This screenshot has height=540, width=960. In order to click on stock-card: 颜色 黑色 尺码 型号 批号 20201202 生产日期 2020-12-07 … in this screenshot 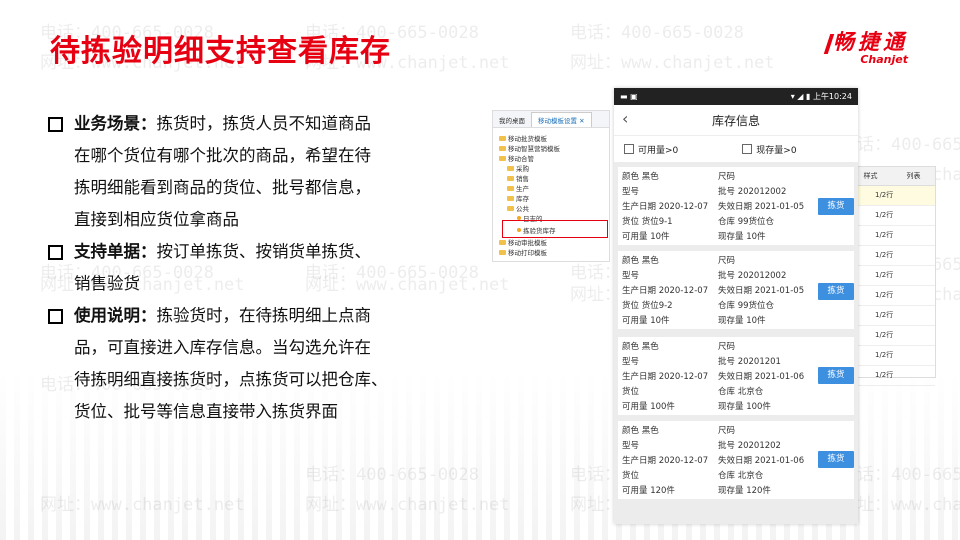, I will do `click(736, 460)`.